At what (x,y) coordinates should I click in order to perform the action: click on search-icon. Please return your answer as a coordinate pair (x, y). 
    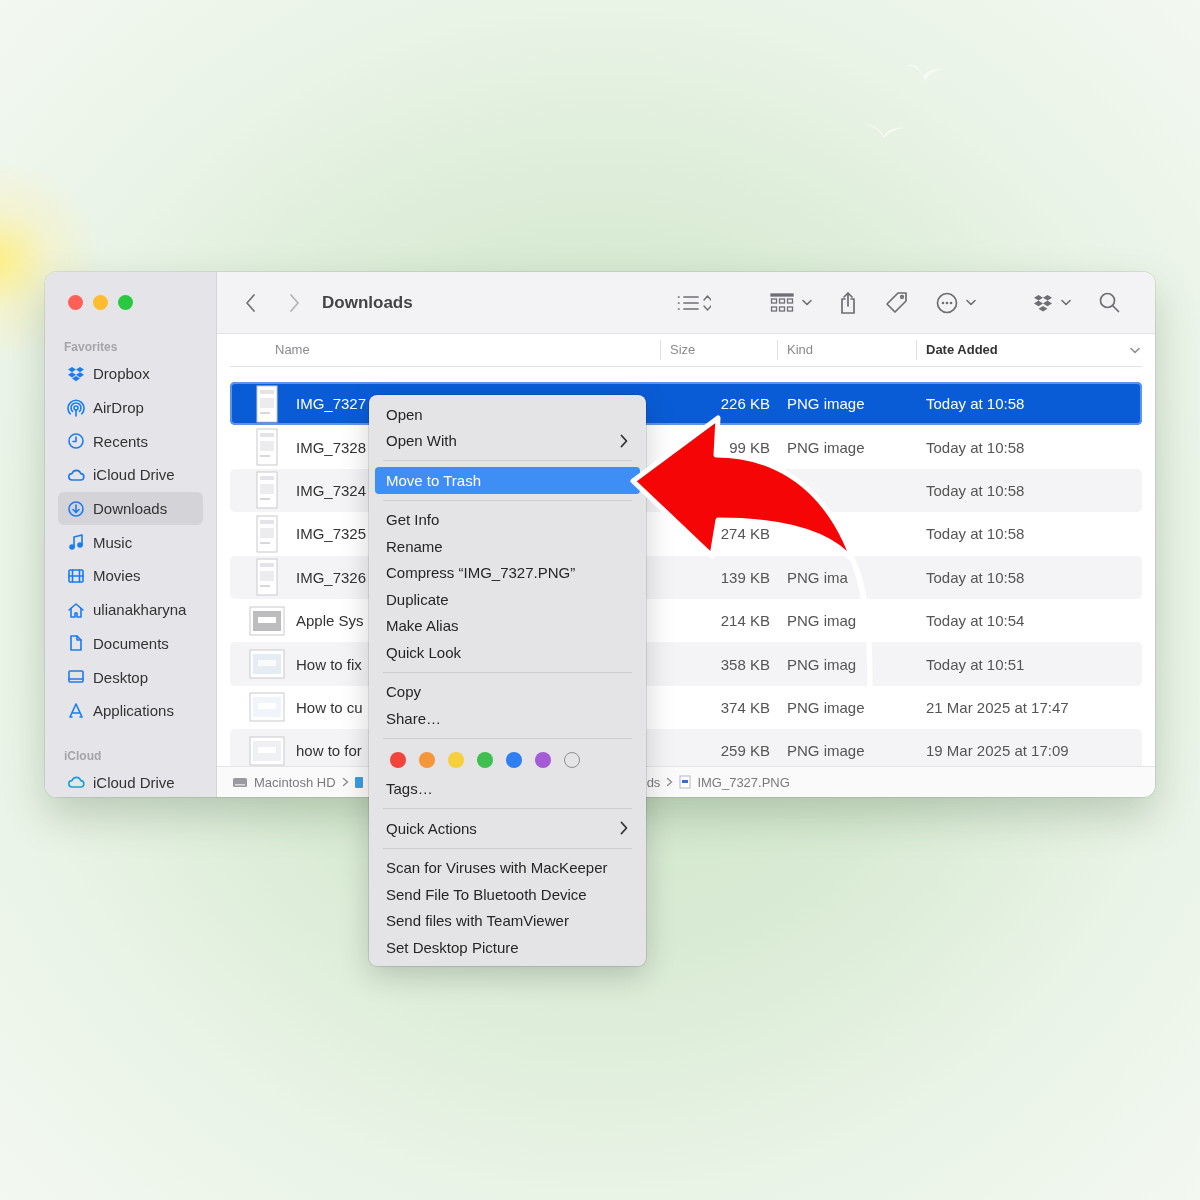
    Looking at the image, I should click on (1109, 302).